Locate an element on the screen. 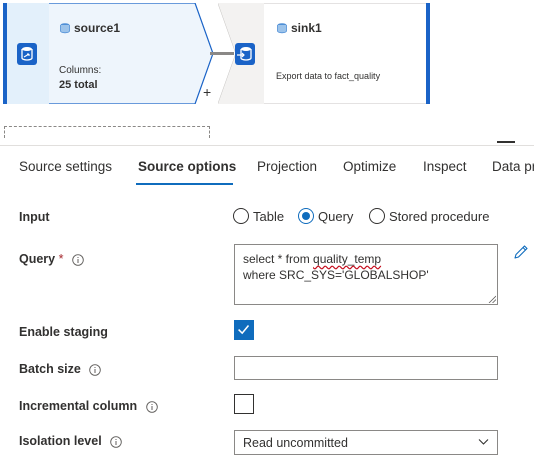 The image size is (534, 470). sink-database-icon is located at coordinates (245, 54).